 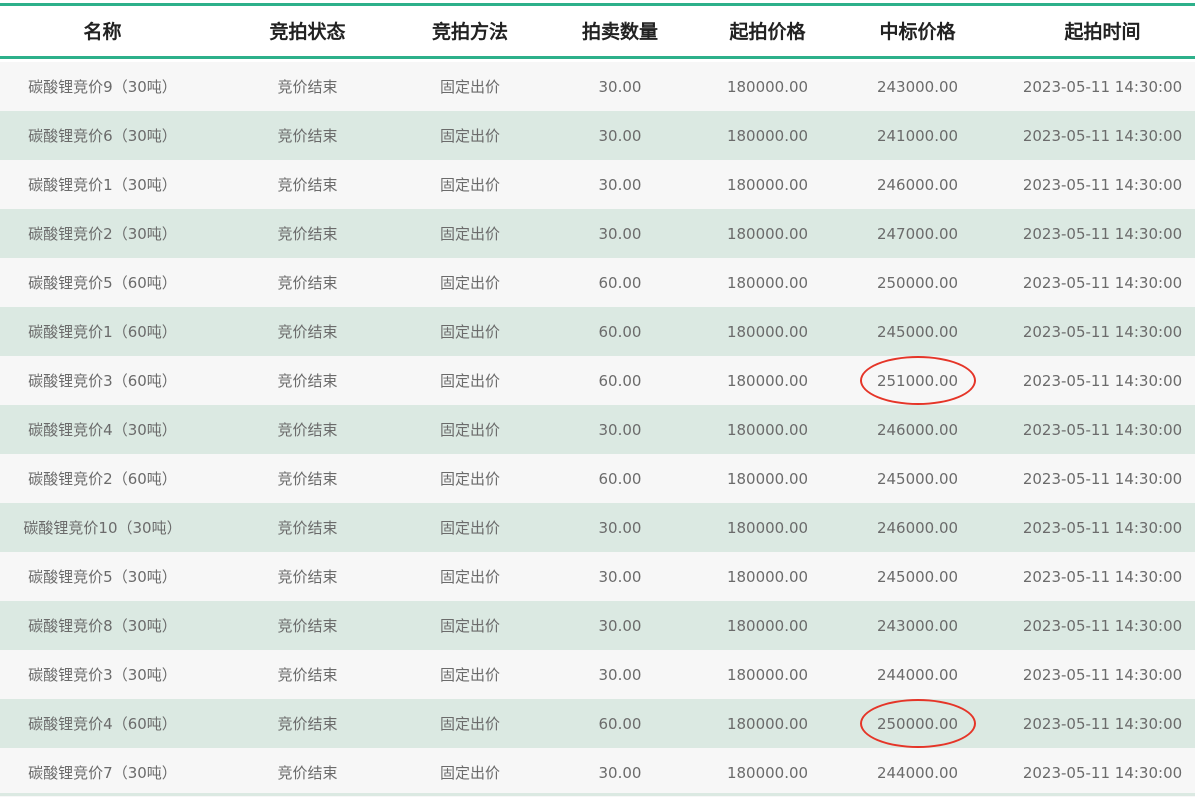 What do you see at coordinates (917, 135) in the screenshot?
I see `cell-winning-price: 241000.00` at bounding box center [917, 135].